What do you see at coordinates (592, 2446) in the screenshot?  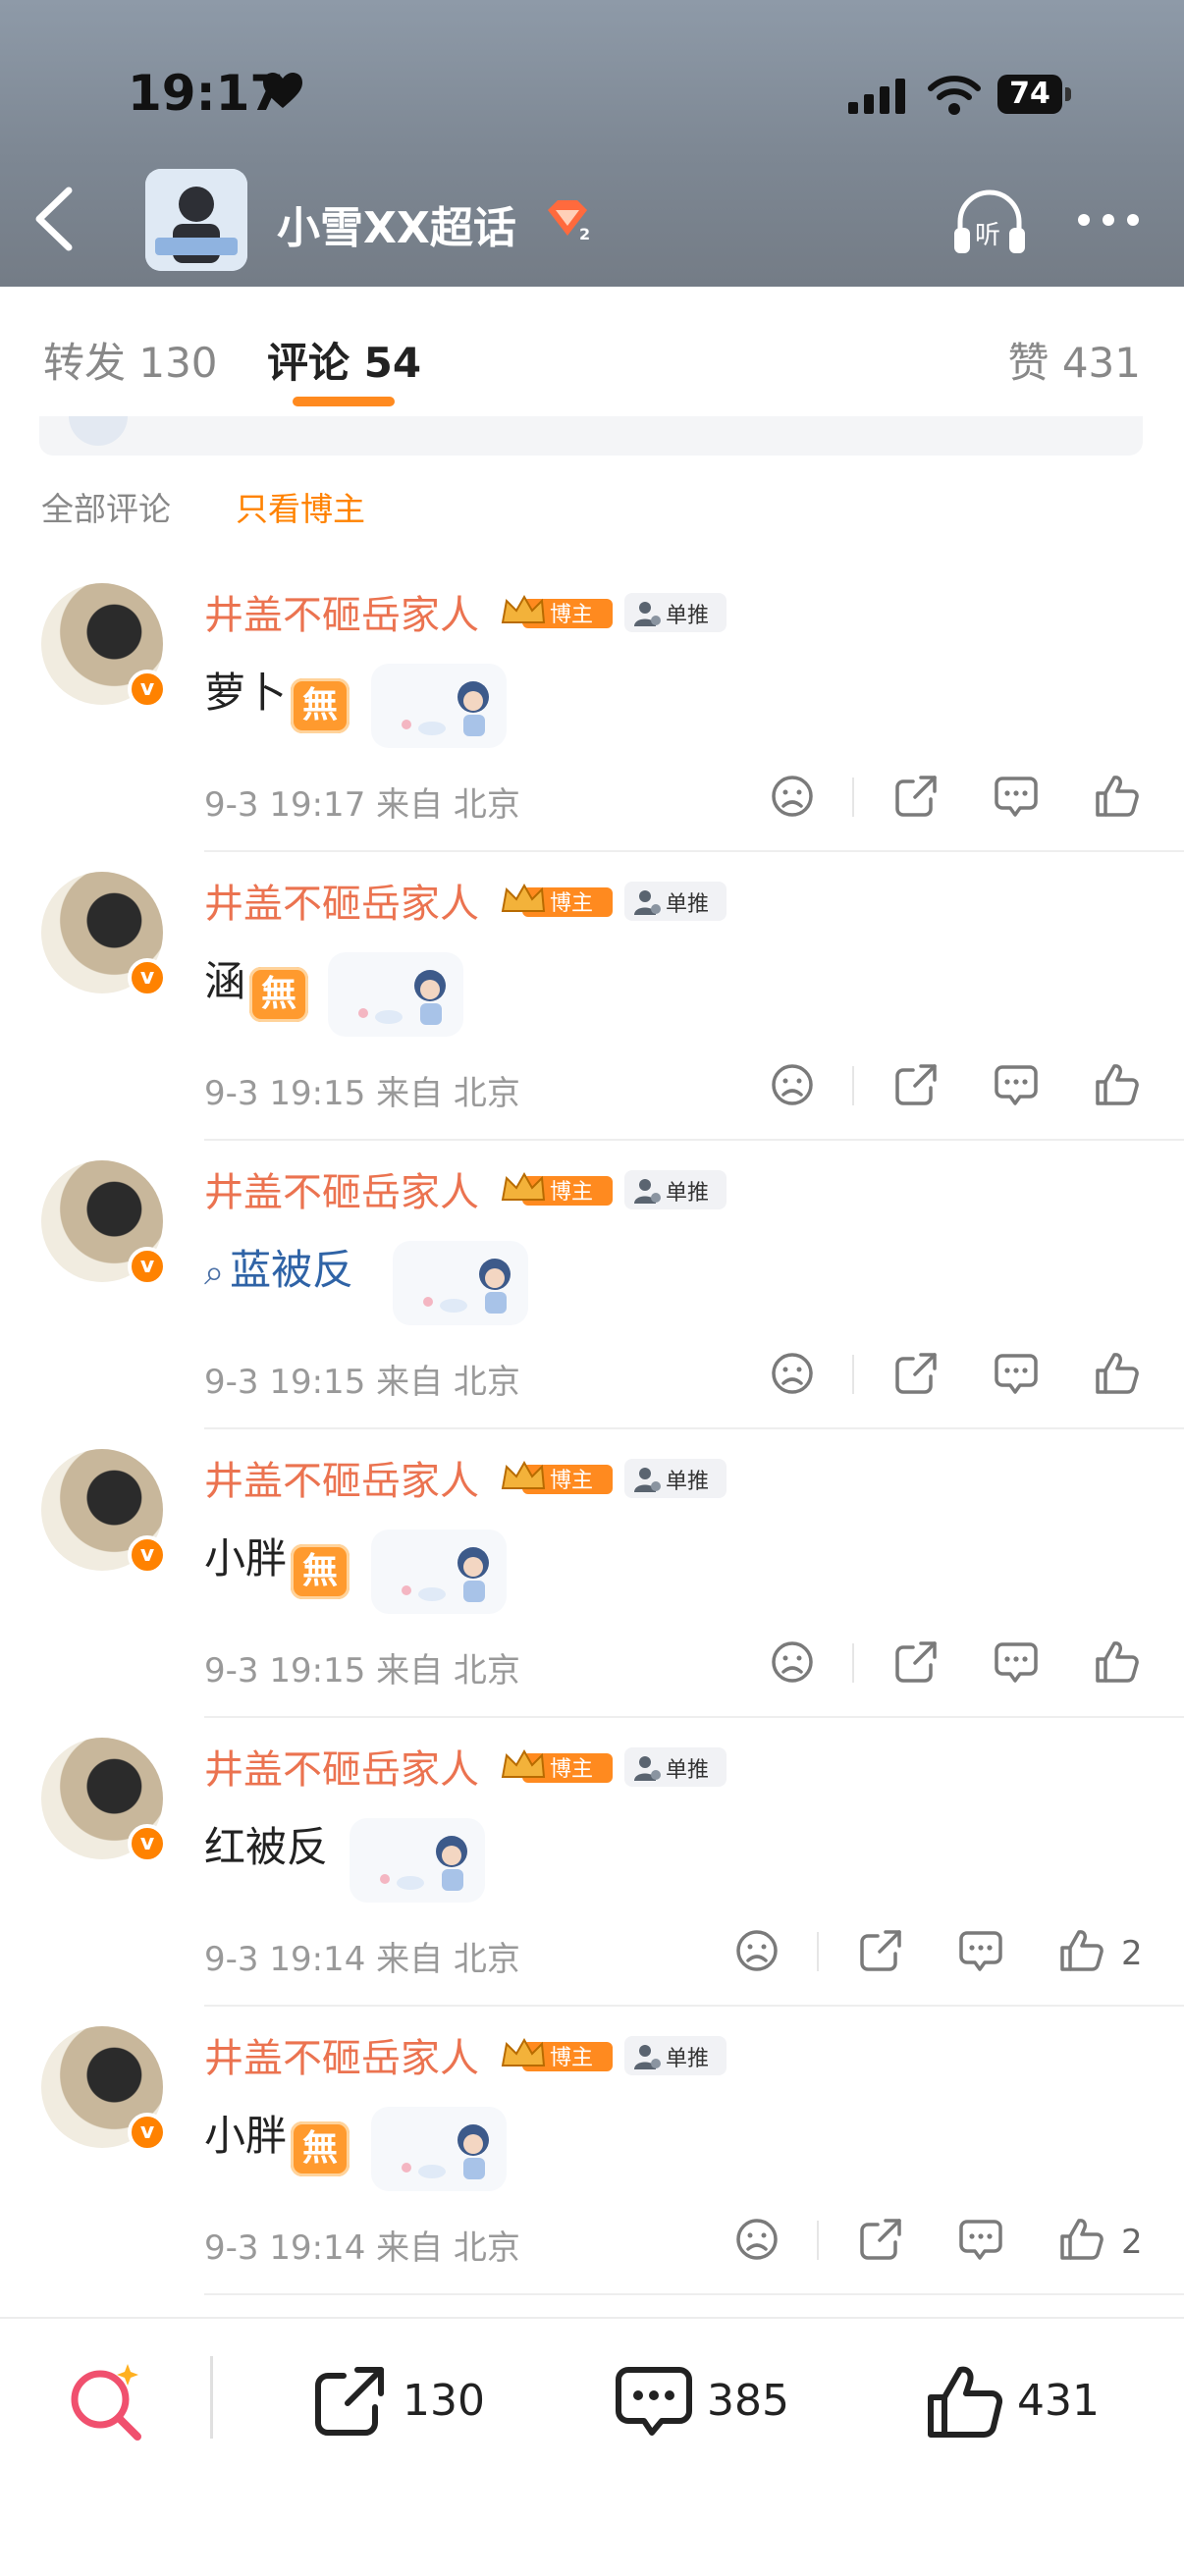 I see `bottom-action-bar: 130 385 431` at bounding box center [592, 2446].